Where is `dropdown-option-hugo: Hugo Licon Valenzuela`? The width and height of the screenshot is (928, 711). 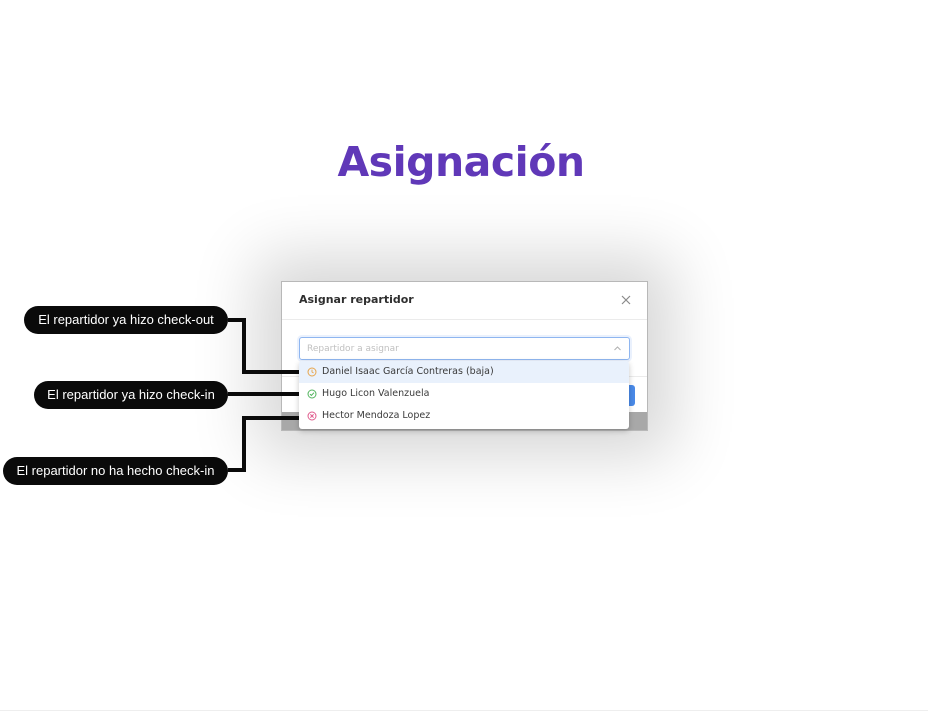
dropdown-option-hugo: Hugo Licon Valenzuela is located at coordinates (464, 394).